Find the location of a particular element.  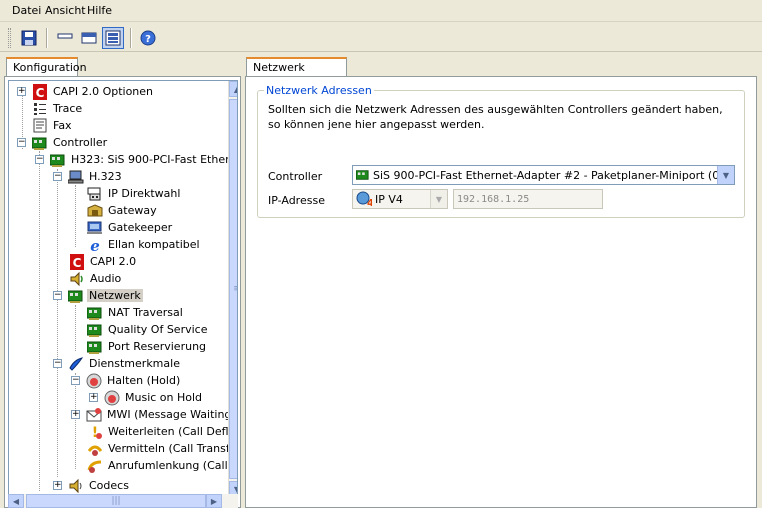

audio-icon is located at coordinates (77, 279).